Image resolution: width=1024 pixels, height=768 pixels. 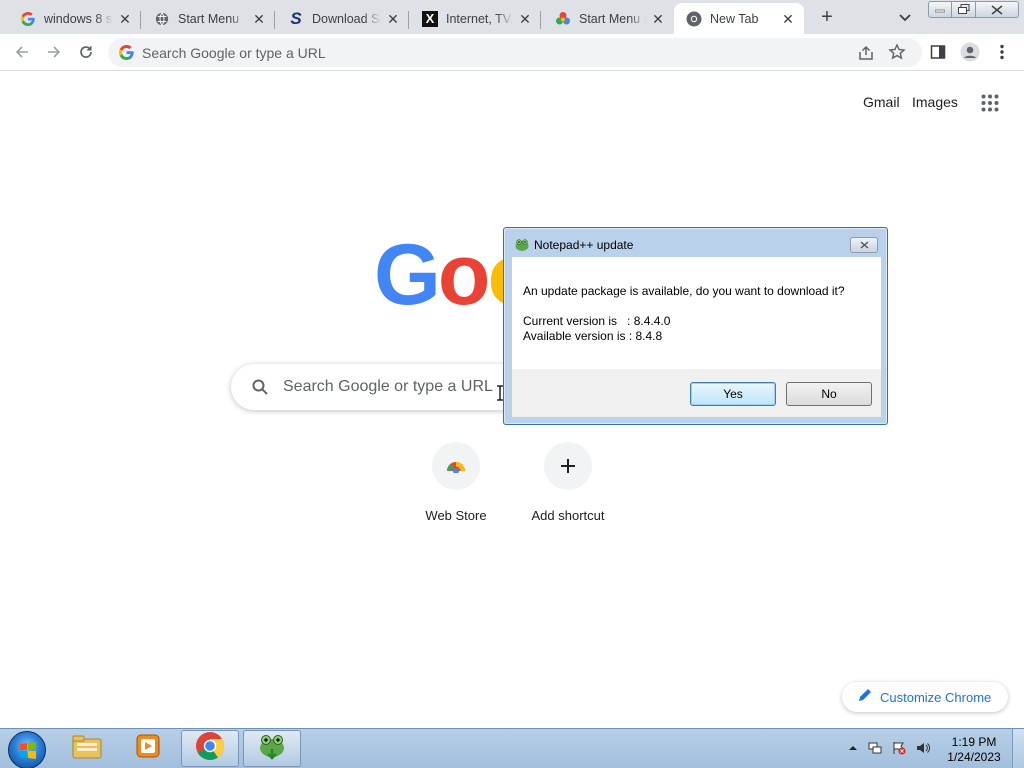 What do you see at coordinates (584, 245) in the screenshot?
I see `dialog-title: Notepad++ update` at bounding box center [584, 245].